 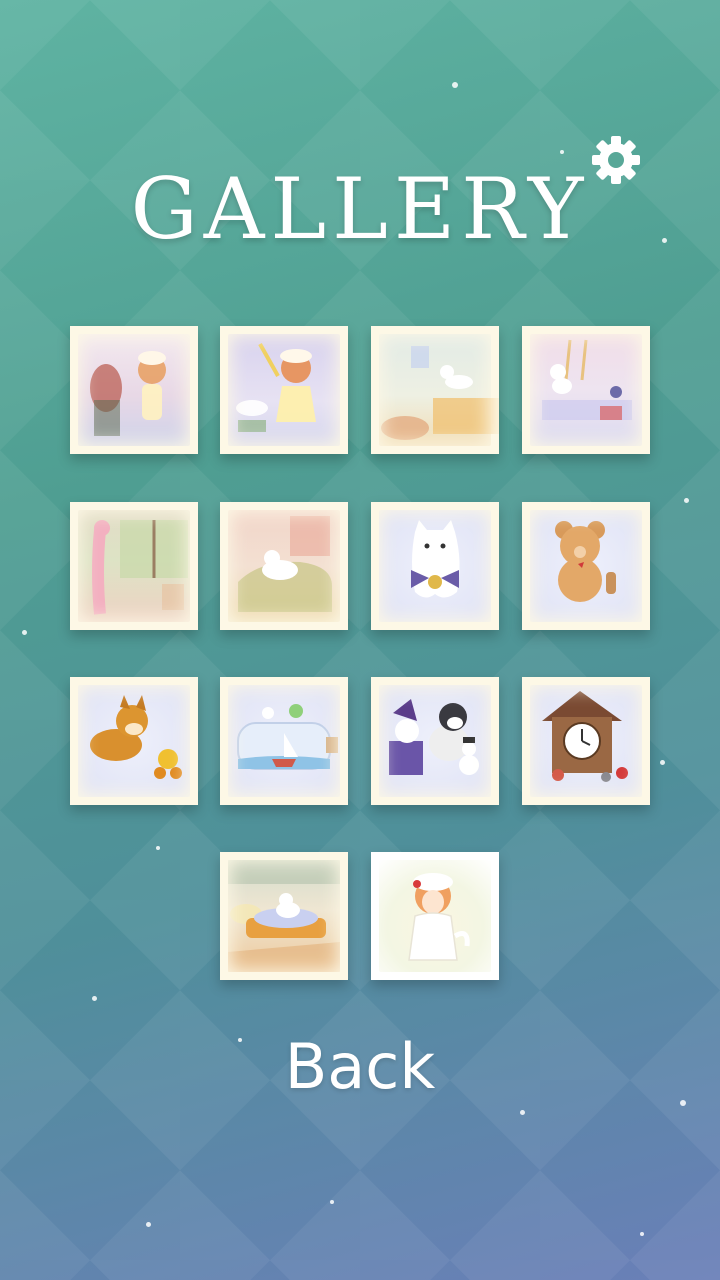 What do you see at coordinates (360, 1066) in the screenshot?
I see `back-button: Back` at bounding box center [360, 1066].